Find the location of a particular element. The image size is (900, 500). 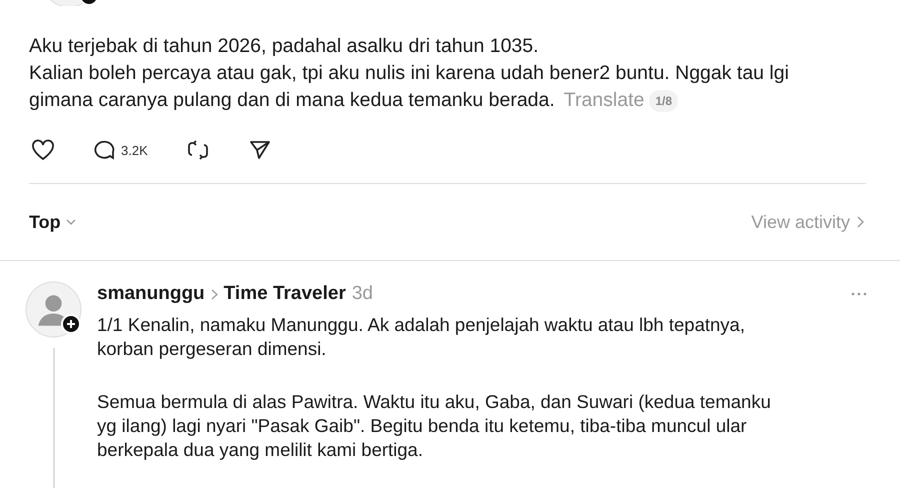

comment-count: 3.2K is located at coordinates (134, 150).